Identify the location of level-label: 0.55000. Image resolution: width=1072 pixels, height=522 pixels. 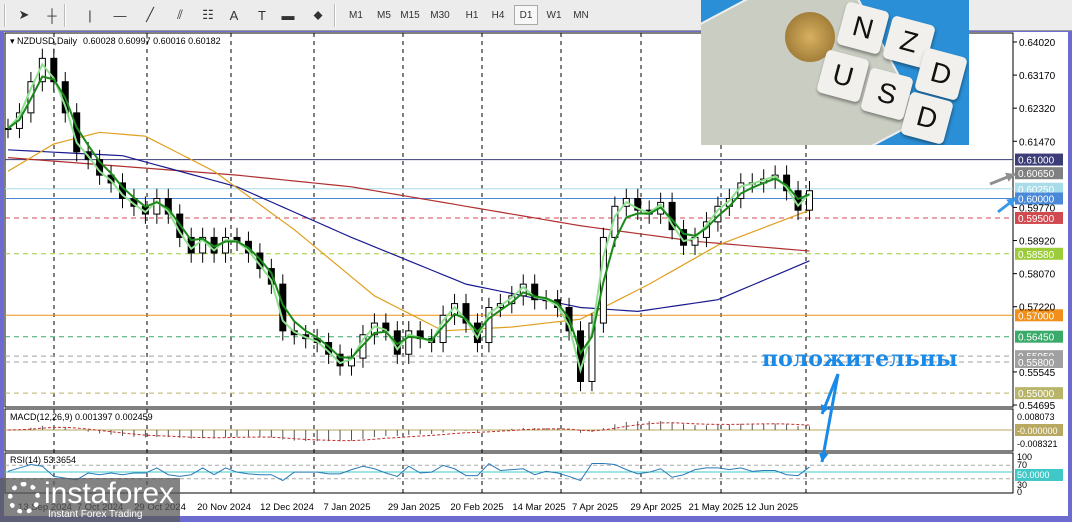
(1036, 394).